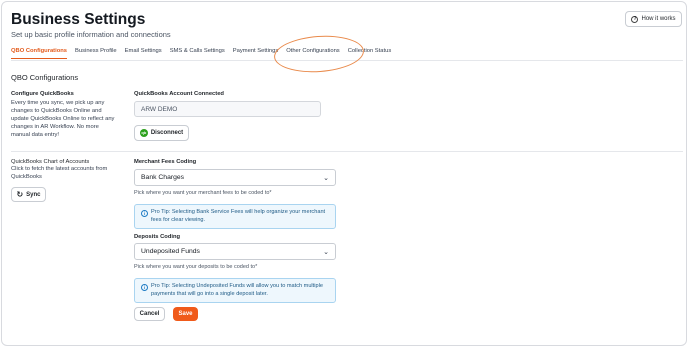  I want to click on sync-icon: ↻, so click(20, 194).